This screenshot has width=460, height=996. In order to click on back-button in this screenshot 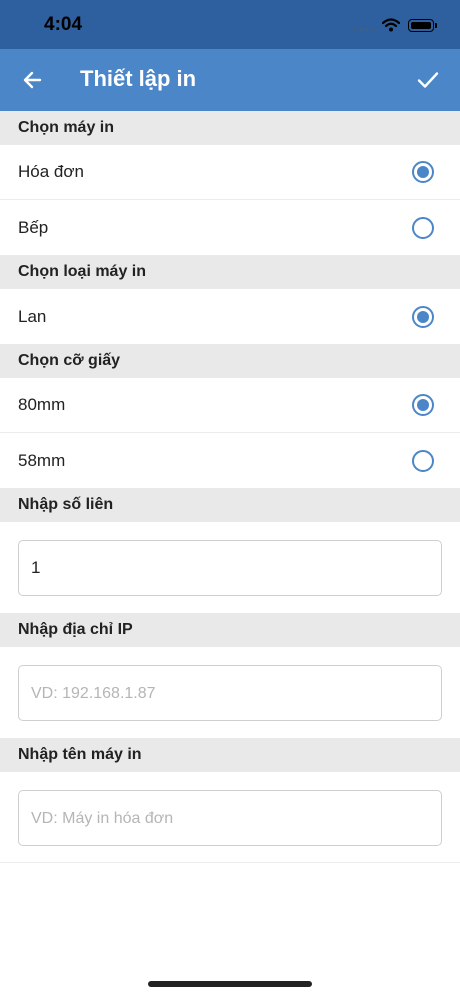, I will do `click(32, 80)`.